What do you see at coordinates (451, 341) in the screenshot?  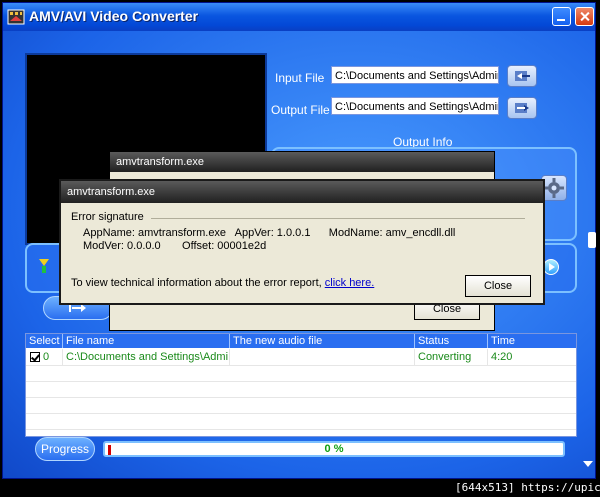 I see `column-header: Status` at bounding box center [451, 341].